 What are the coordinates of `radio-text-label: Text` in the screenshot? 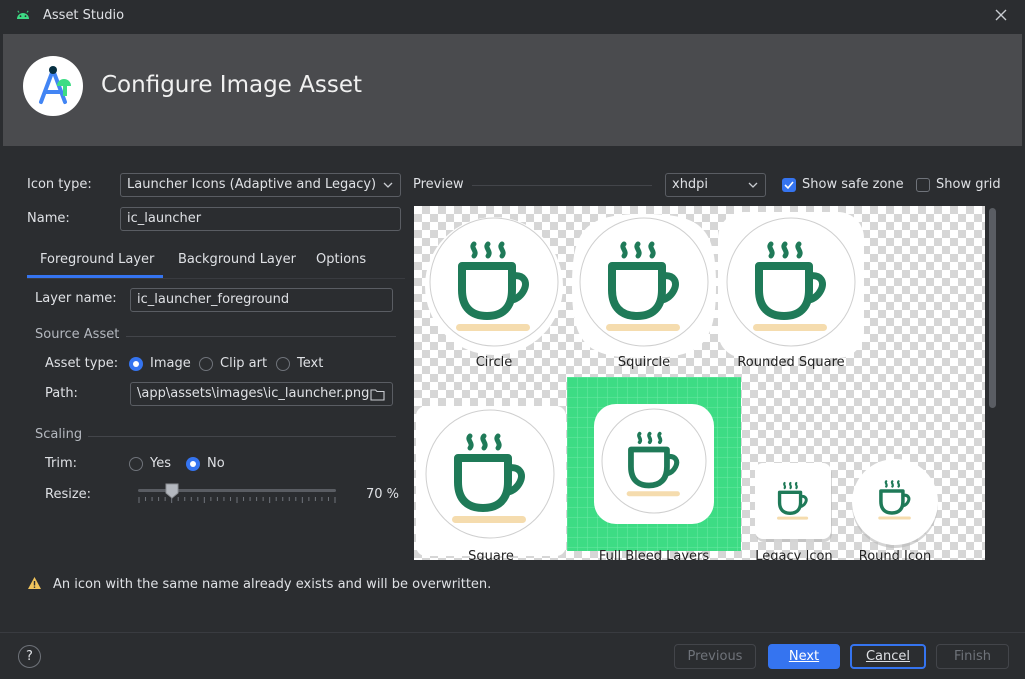 It's located at (310, 363).